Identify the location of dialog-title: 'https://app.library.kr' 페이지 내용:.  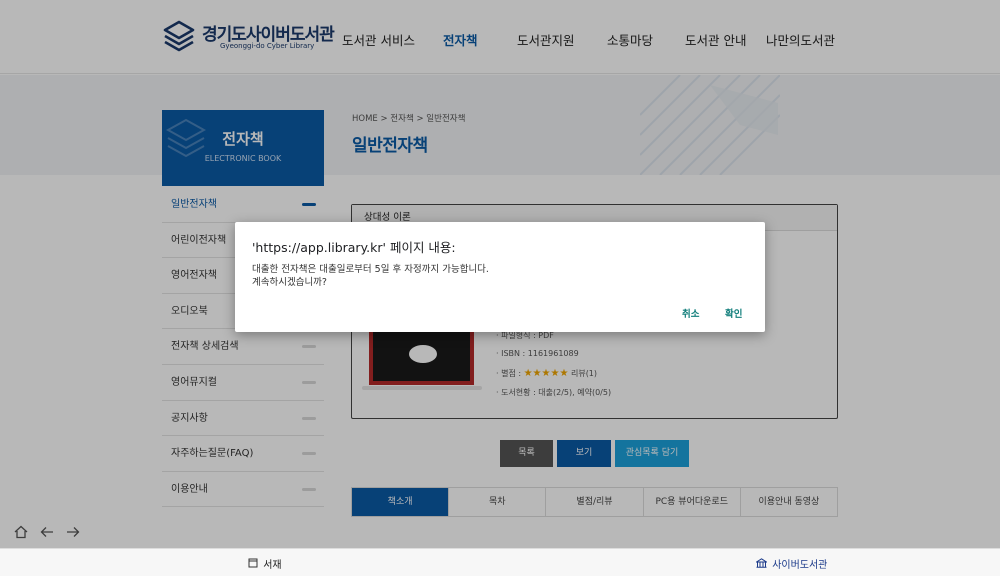
(354, 247).